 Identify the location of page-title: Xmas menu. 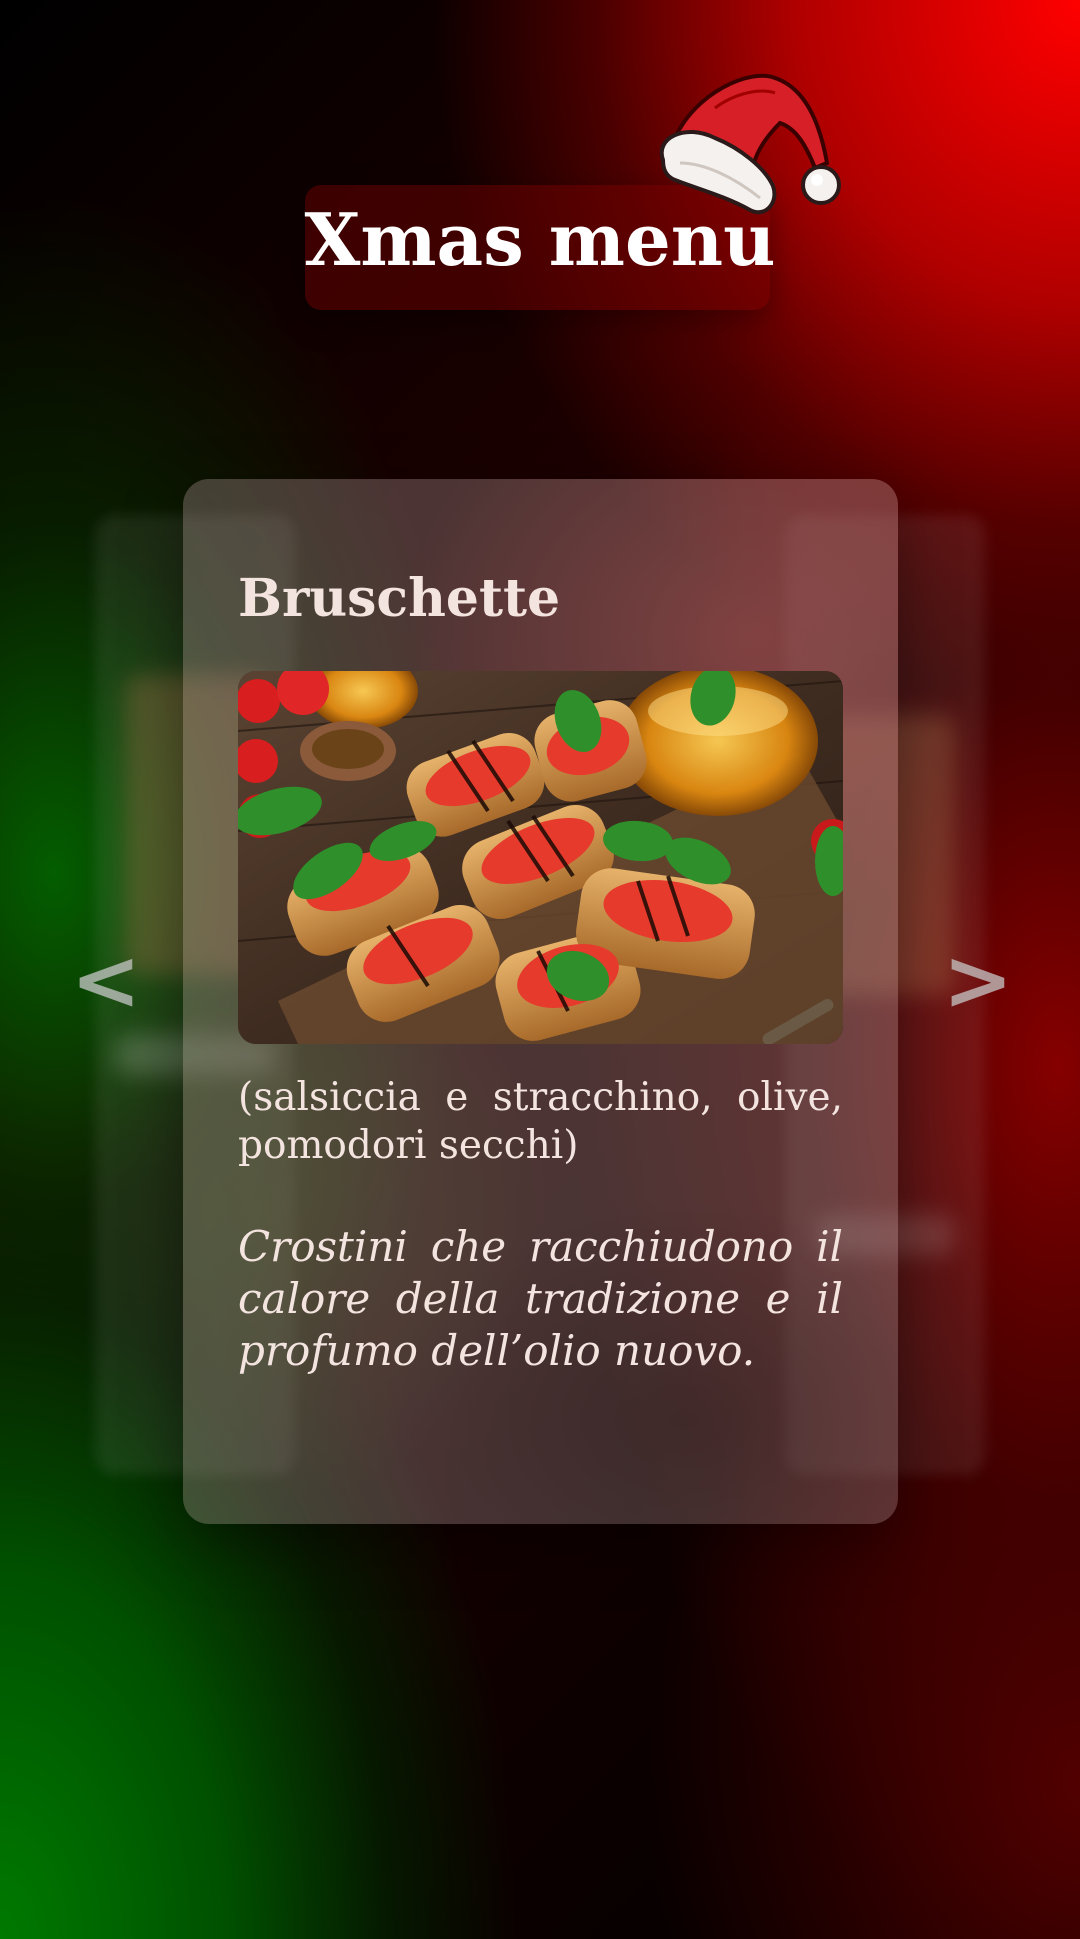
(540, 239).